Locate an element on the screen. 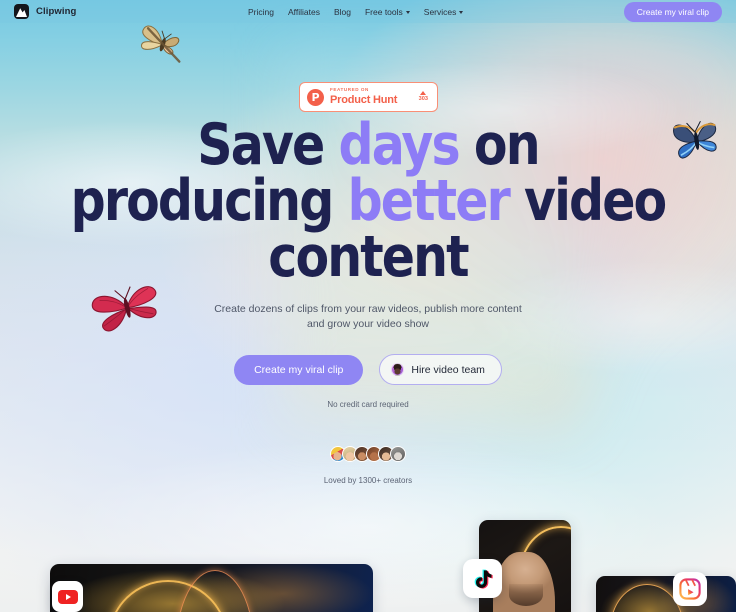 The image size is (736, 612). navbar-cta-button: Create my viral clip is located at coordinates (672, 11).